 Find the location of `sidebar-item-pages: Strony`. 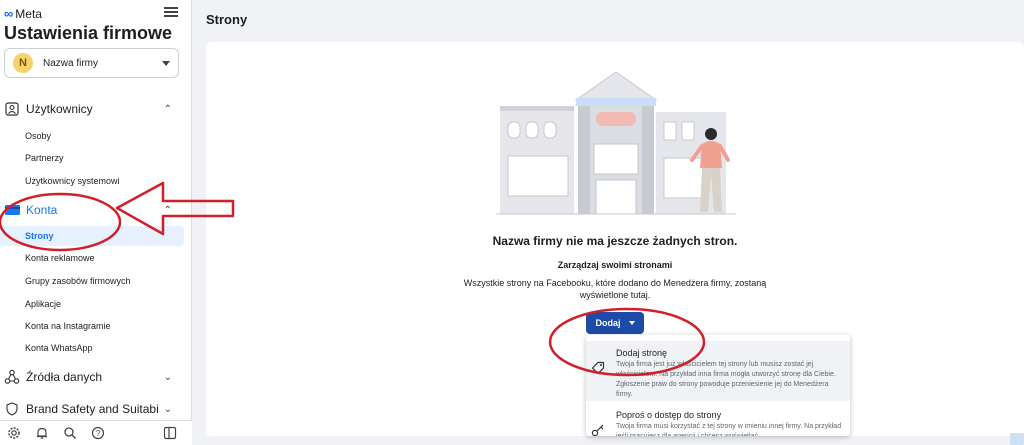

sidebar-item-pages: Strony is located at coordinates (92, 236).